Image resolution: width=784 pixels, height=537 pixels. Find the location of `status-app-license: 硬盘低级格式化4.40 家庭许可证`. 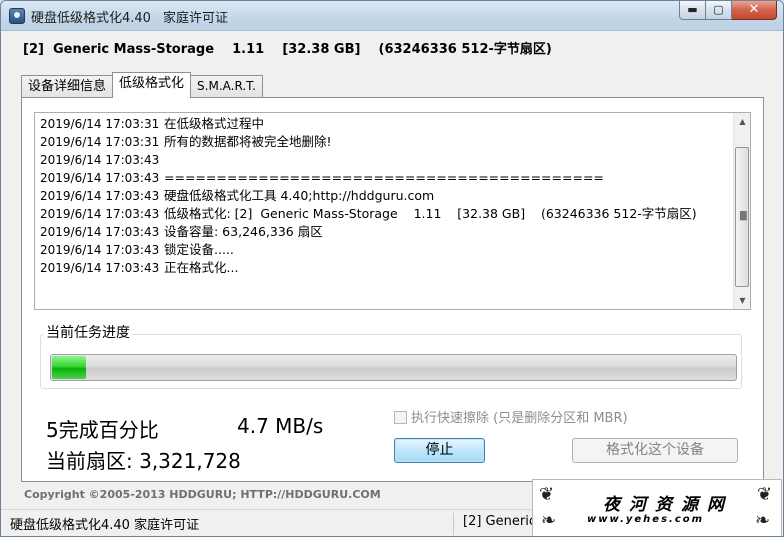

status-app-license: 硬盘低级格式化4.40 家庭许可证 is located at coordinates (105, 525).